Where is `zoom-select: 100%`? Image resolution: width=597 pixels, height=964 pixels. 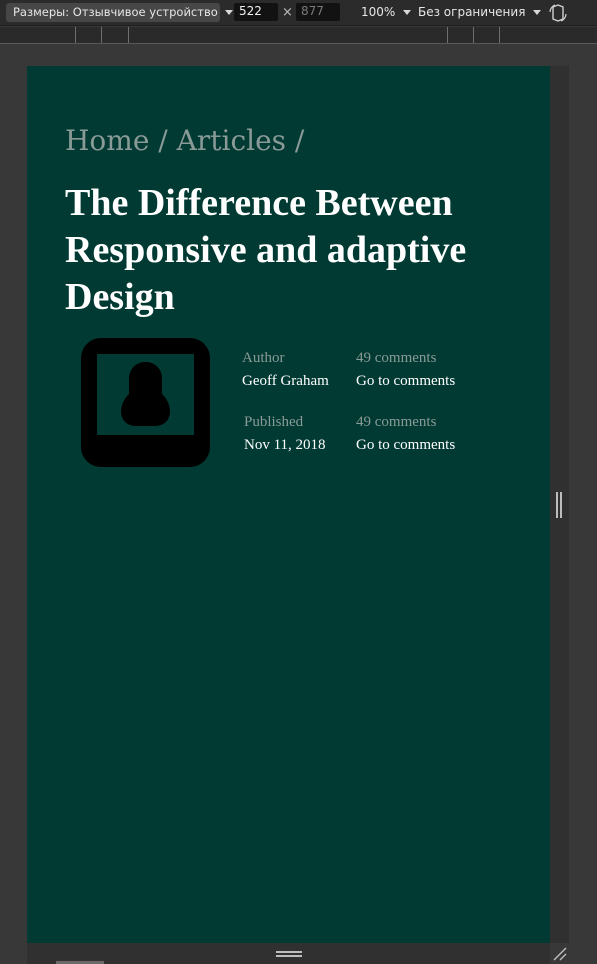 zoom-select: 100% is located at coordinates (386, 12).